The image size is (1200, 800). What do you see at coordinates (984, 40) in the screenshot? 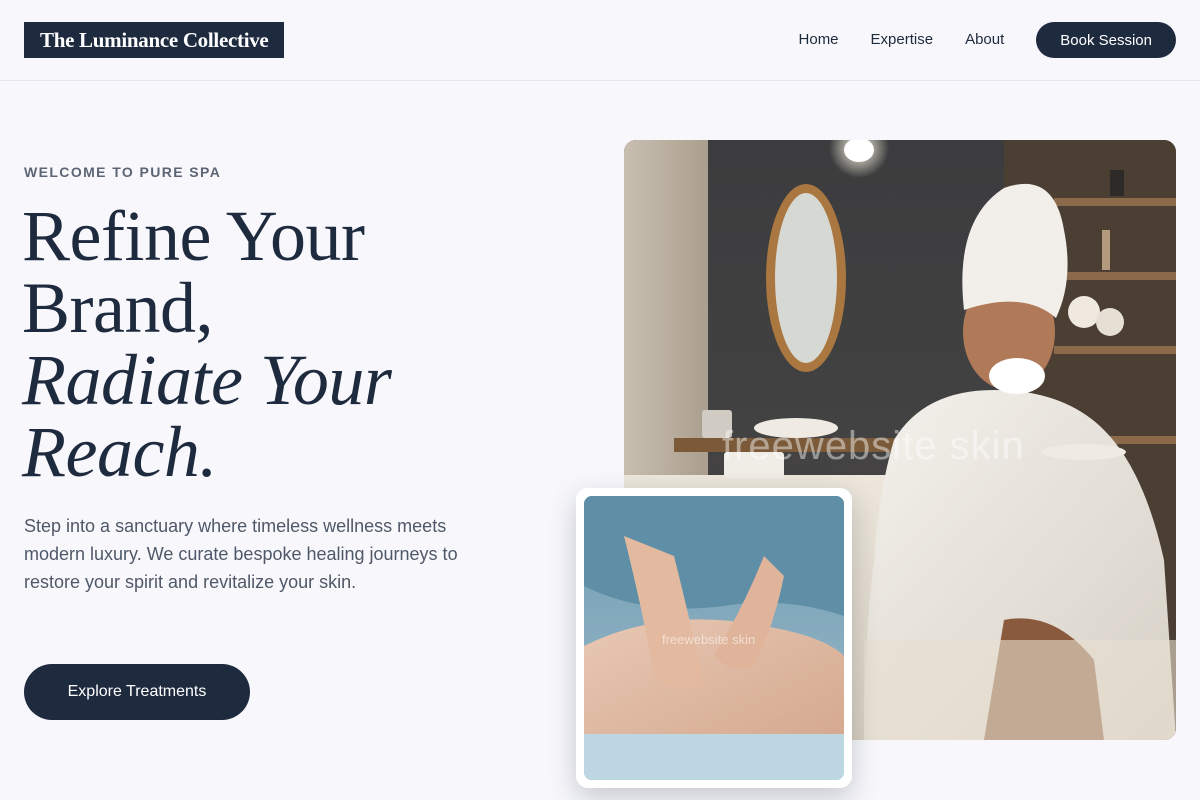
I see `nav-link-about: About` at bounding box center [984, 40].